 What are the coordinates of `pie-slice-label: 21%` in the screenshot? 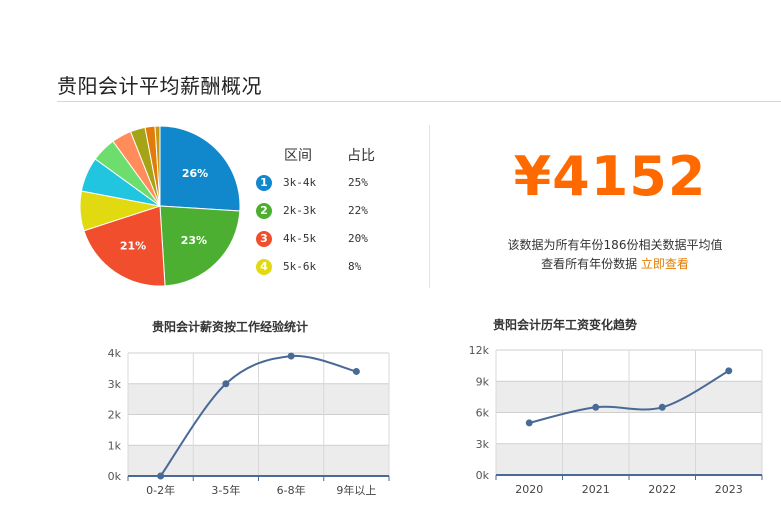 It's located at (133, 246).